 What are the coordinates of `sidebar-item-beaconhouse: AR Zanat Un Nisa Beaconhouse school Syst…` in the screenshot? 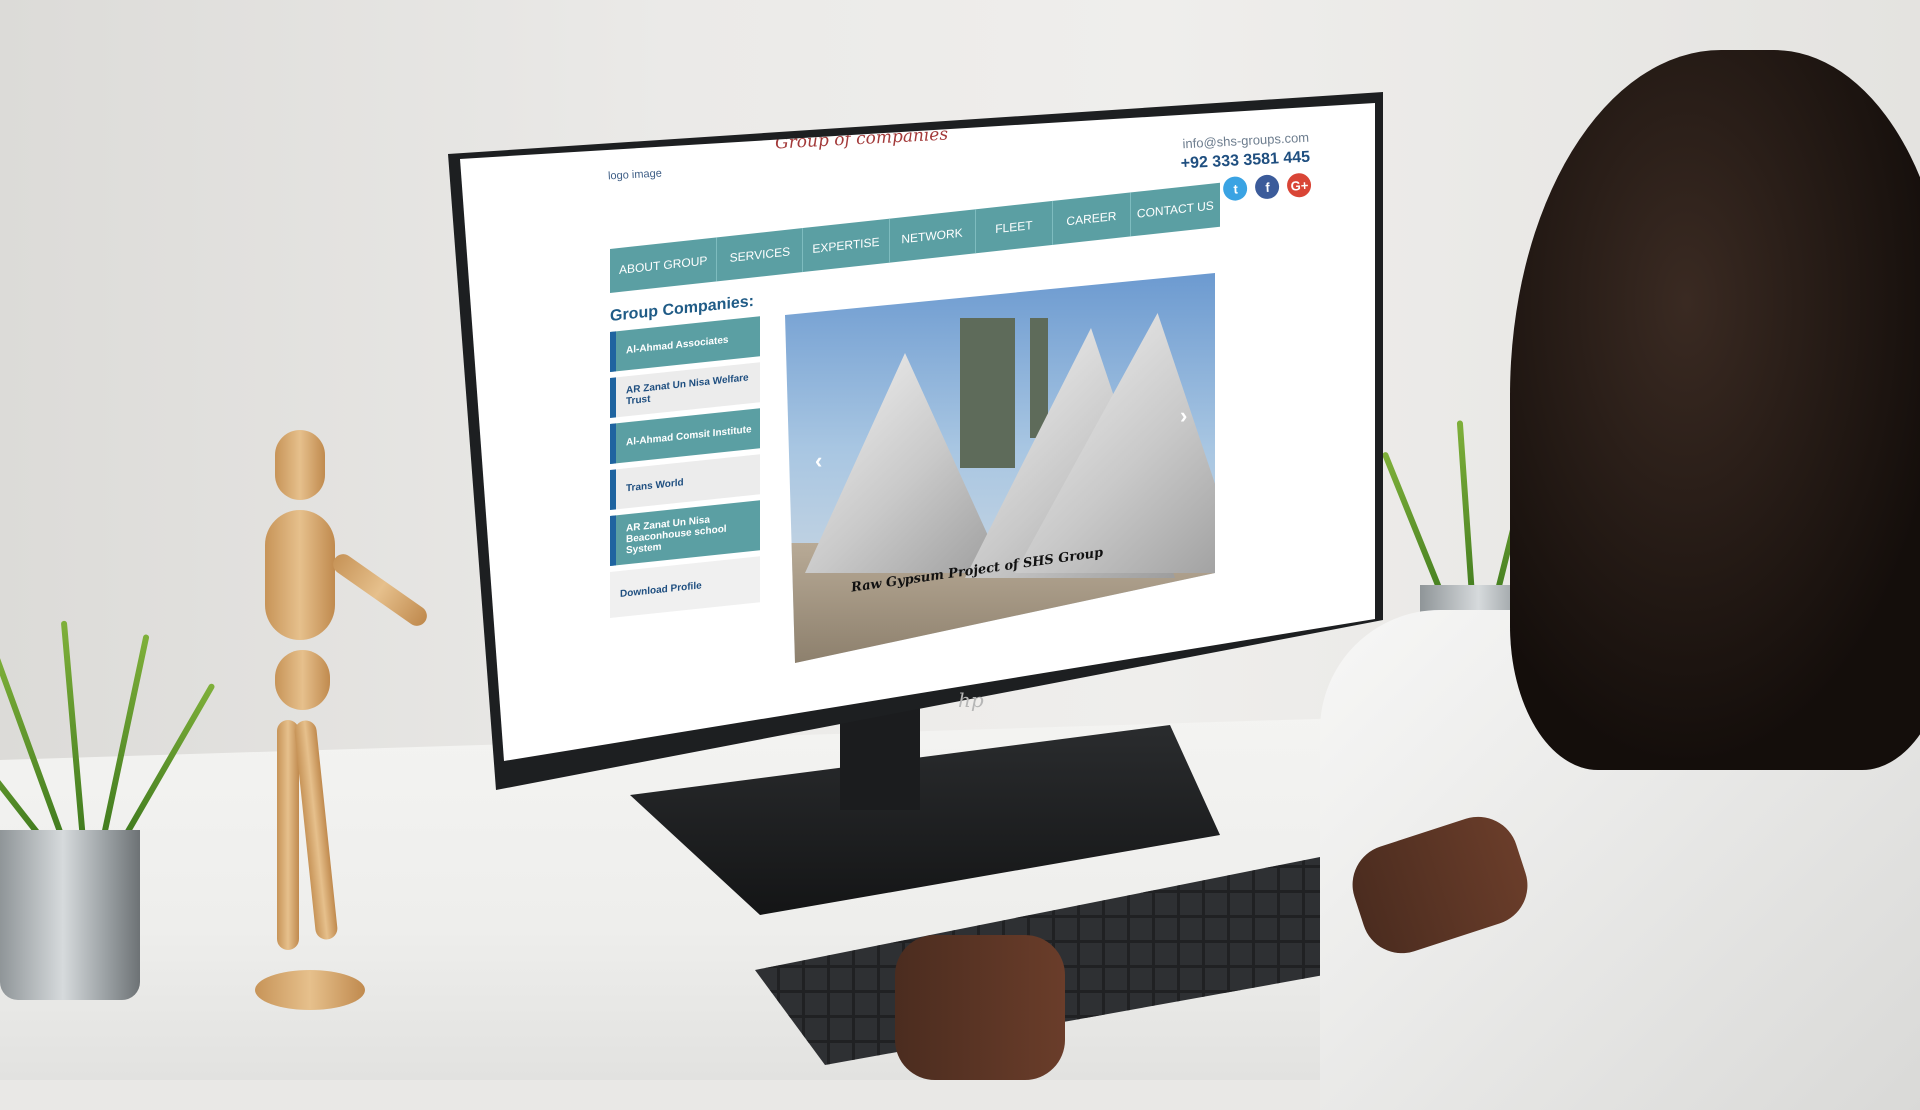 It's located at (685, 533).